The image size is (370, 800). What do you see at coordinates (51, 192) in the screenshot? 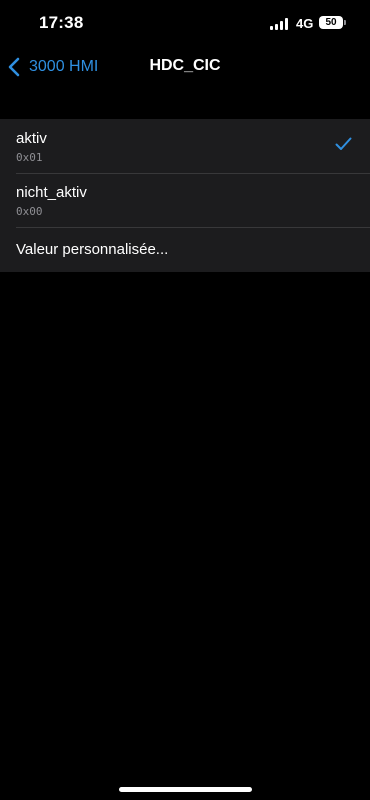
I see `option-label: nicht_aktiv` at bounding box center [51, 192].